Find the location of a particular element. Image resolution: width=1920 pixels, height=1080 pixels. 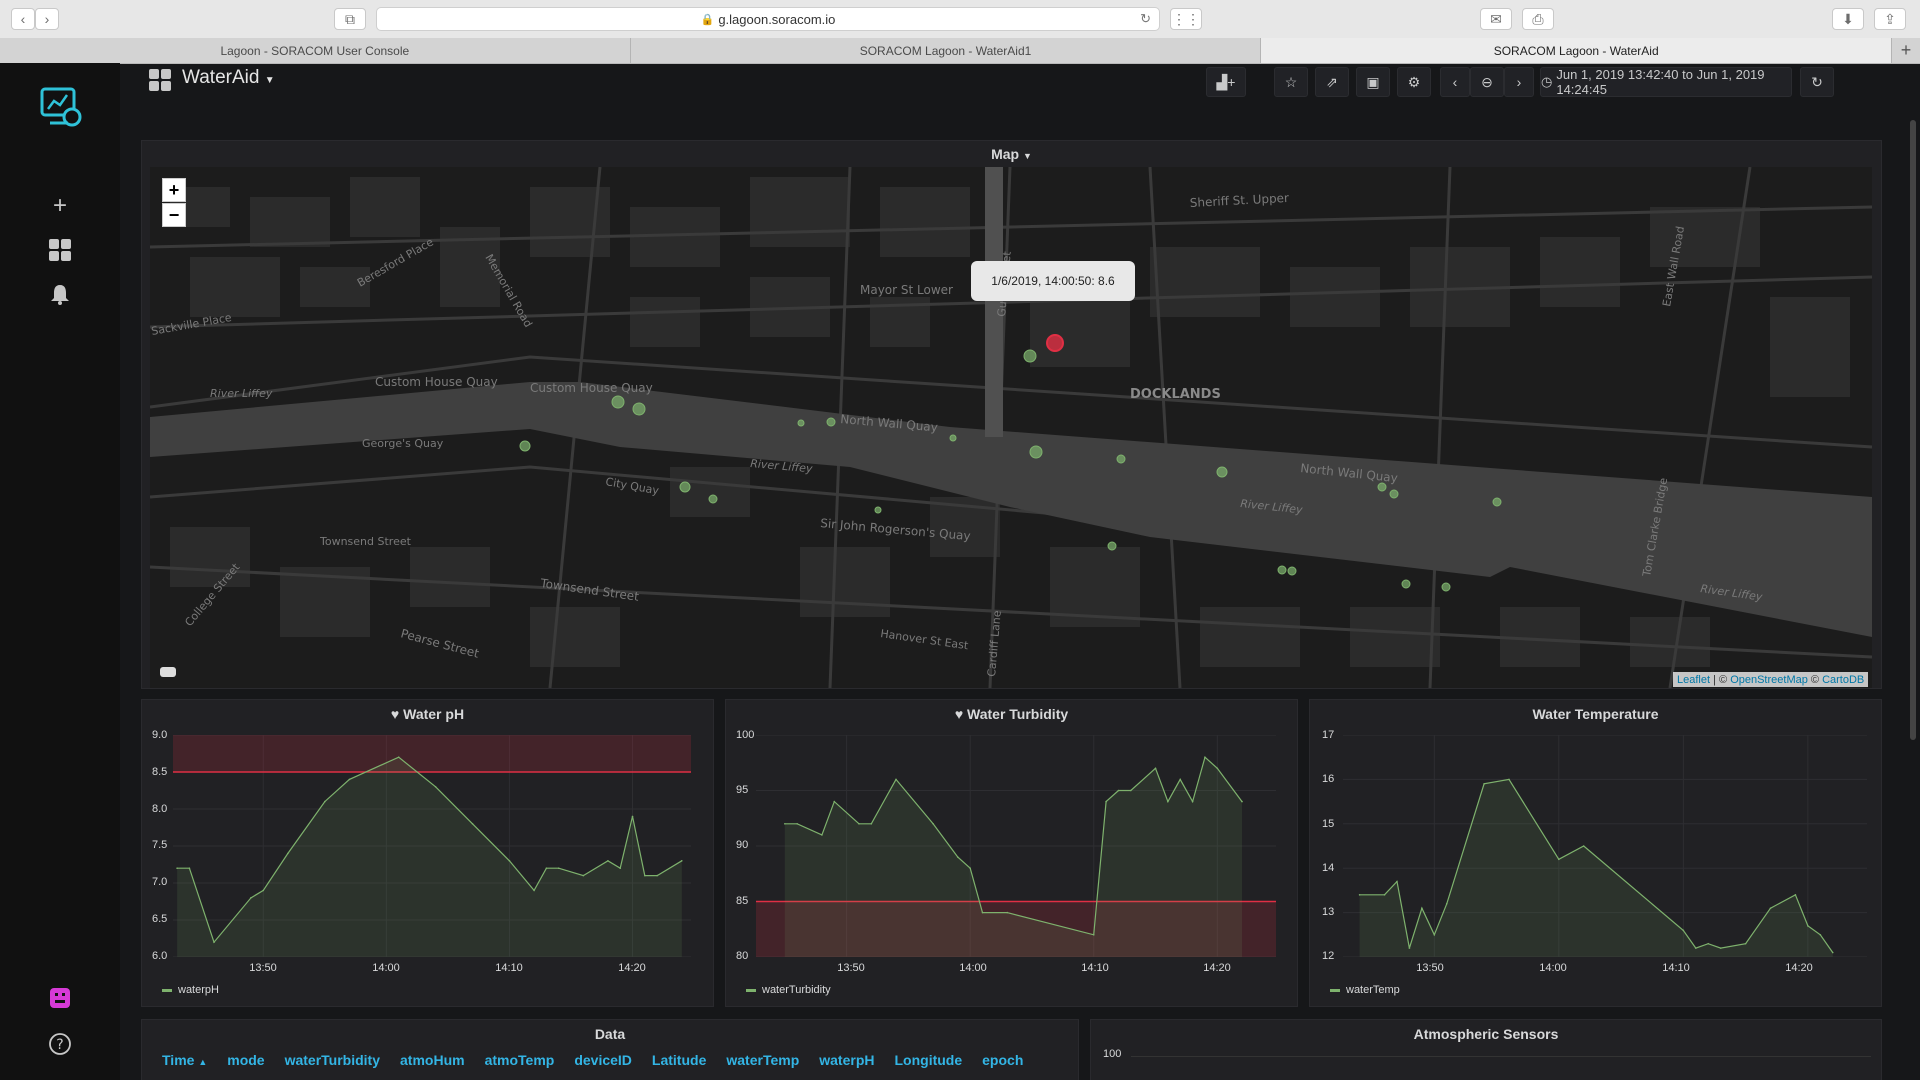

forward-button: › is located at coordinates (47, 19).